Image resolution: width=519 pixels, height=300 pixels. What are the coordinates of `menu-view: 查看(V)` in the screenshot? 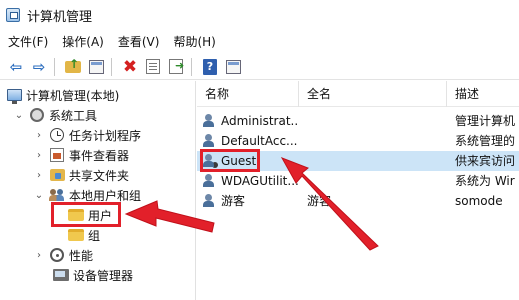 It's located at (139, 42).